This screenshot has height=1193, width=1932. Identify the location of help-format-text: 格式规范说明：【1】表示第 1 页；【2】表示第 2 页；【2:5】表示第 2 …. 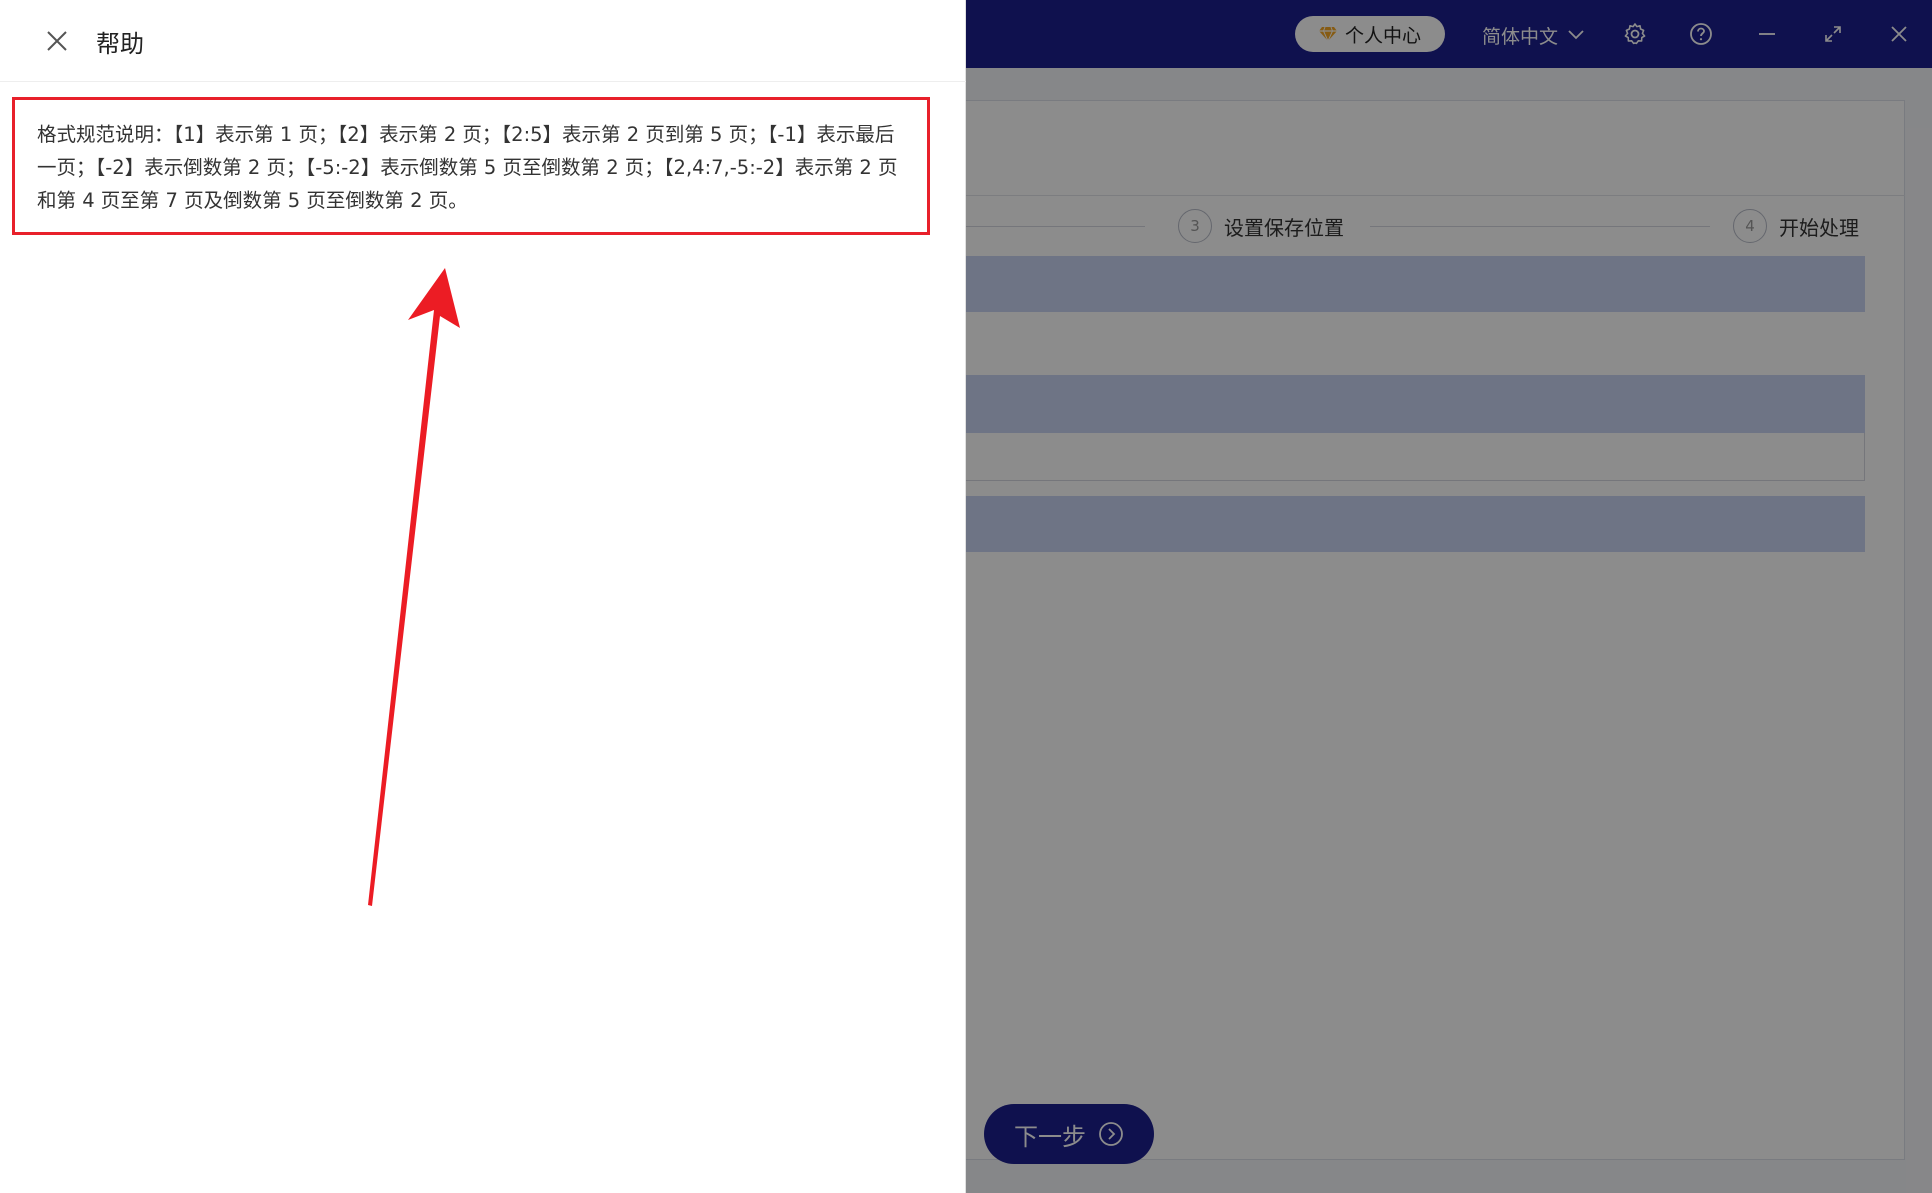
(471, 166).